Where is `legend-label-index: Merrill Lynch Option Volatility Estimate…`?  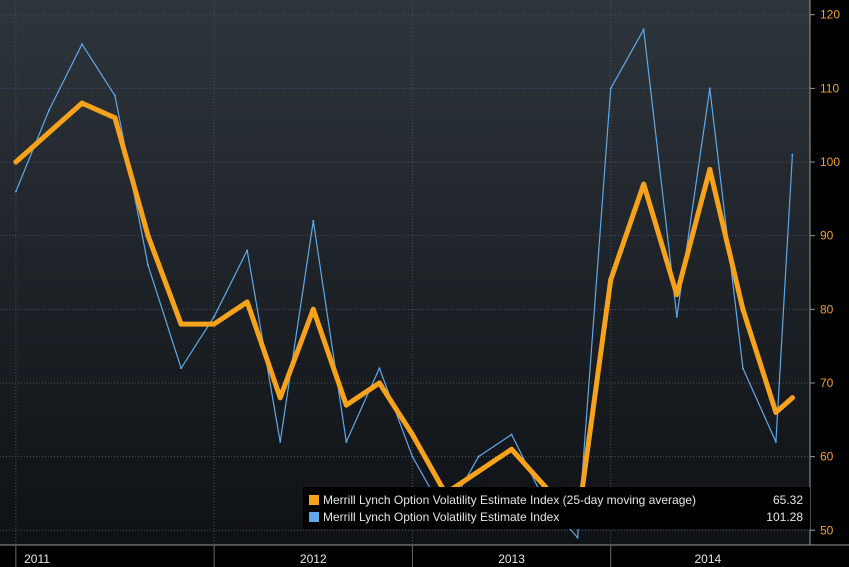
legend-label-index: Merrill Lynch Option Volatility Estimate… is located at coordinates (441, 517).